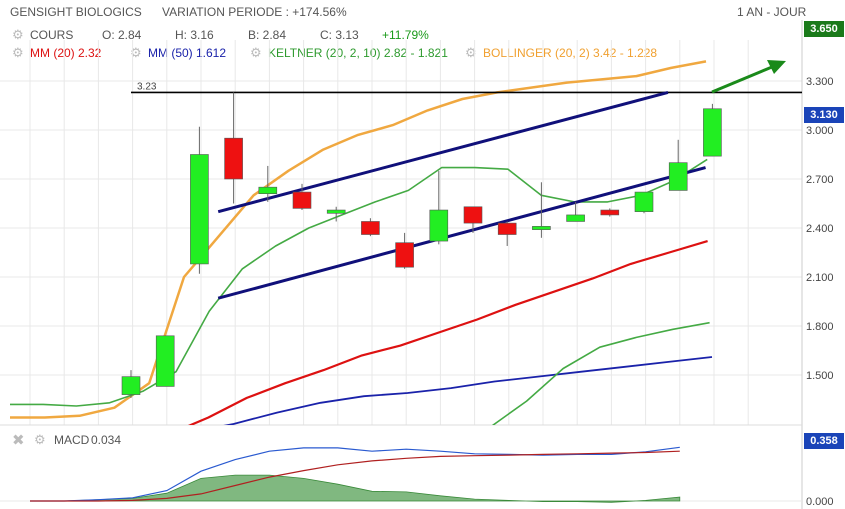 This screenshot has height=509, width=845. I want to click on top-price-tag: 3.650, so click(824, 29).